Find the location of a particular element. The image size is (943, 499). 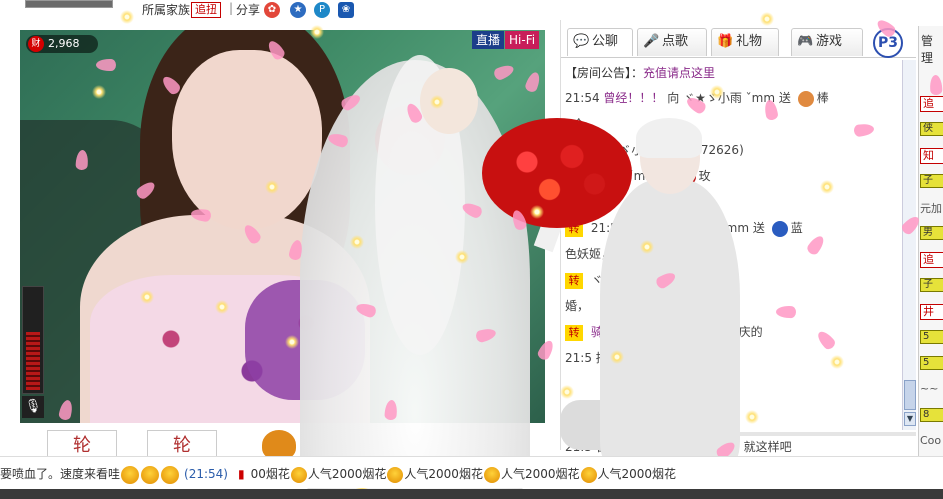

gamepad-icon: 🎮 is located at coordinates (805, 41).